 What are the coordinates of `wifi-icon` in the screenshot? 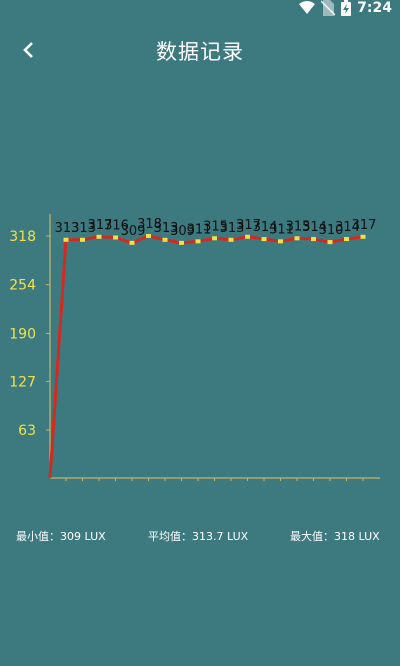 It's located at (307, 7).